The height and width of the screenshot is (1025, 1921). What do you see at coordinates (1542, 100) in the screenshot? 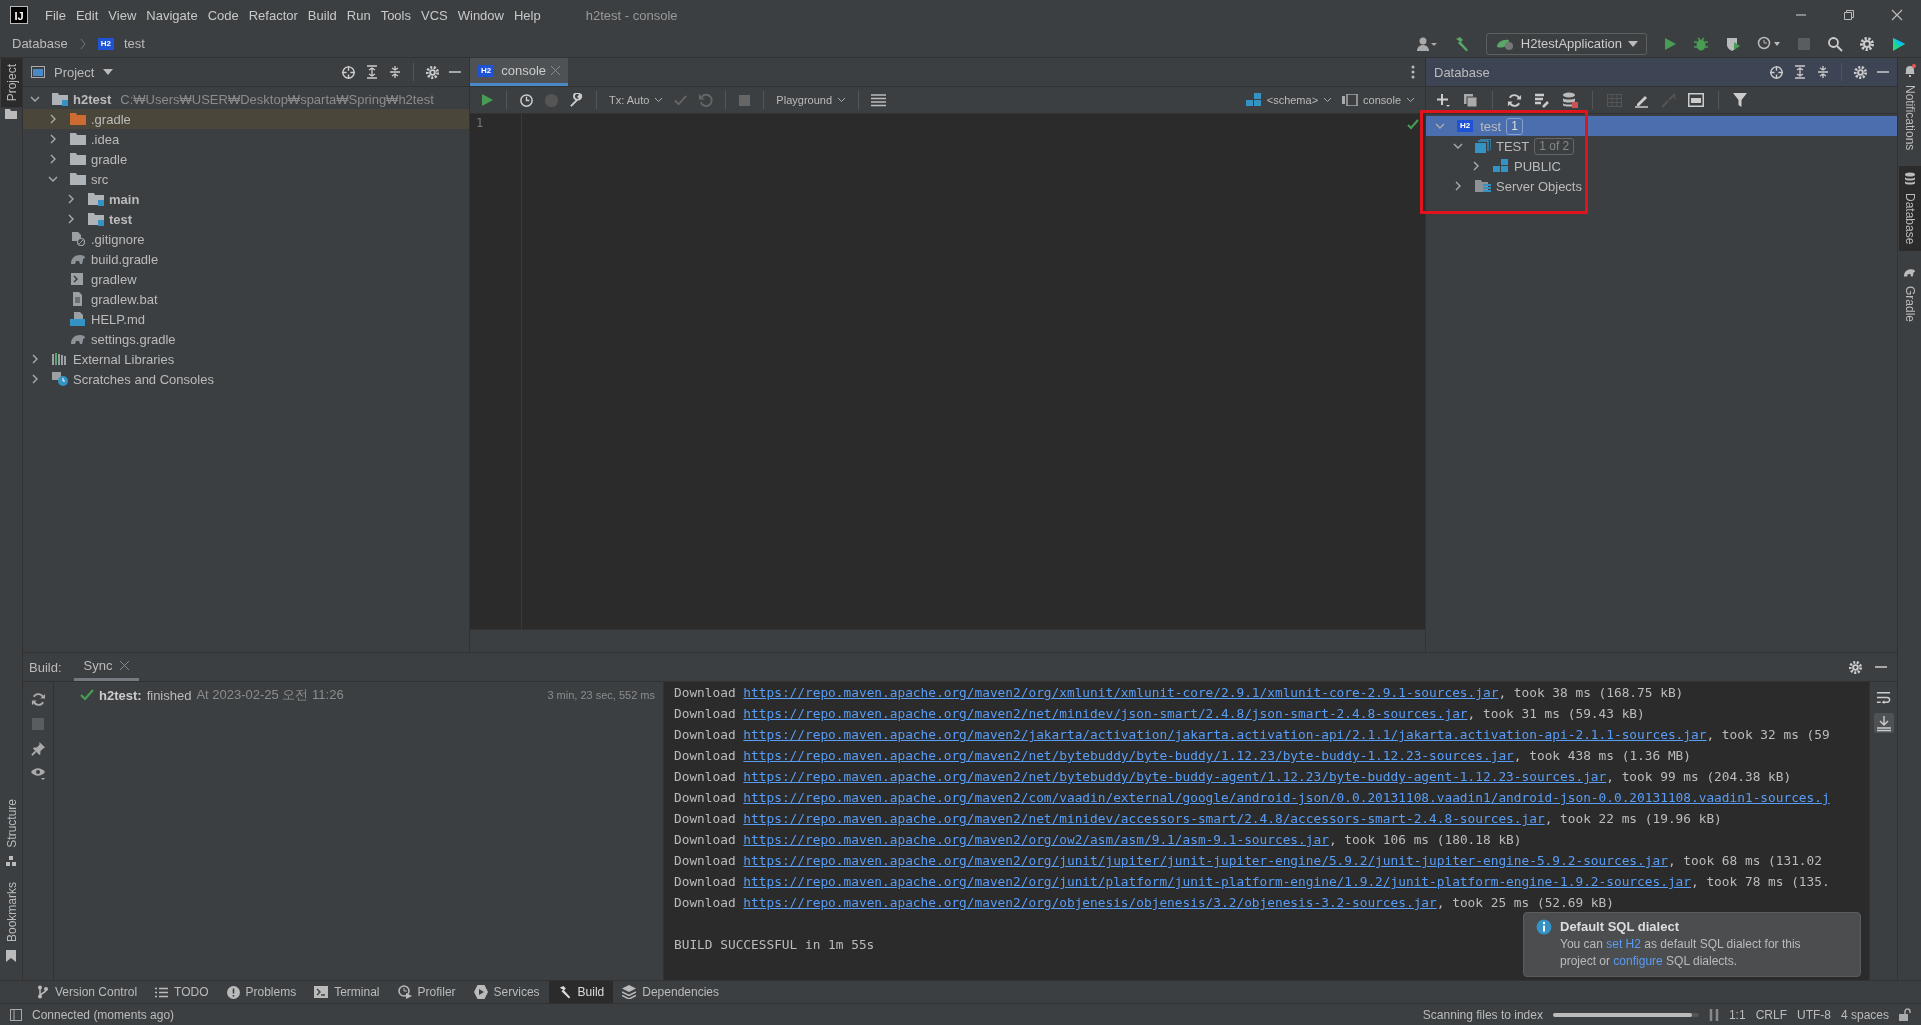
I see `database-settings-icon` at bounding box center [1542, 100].